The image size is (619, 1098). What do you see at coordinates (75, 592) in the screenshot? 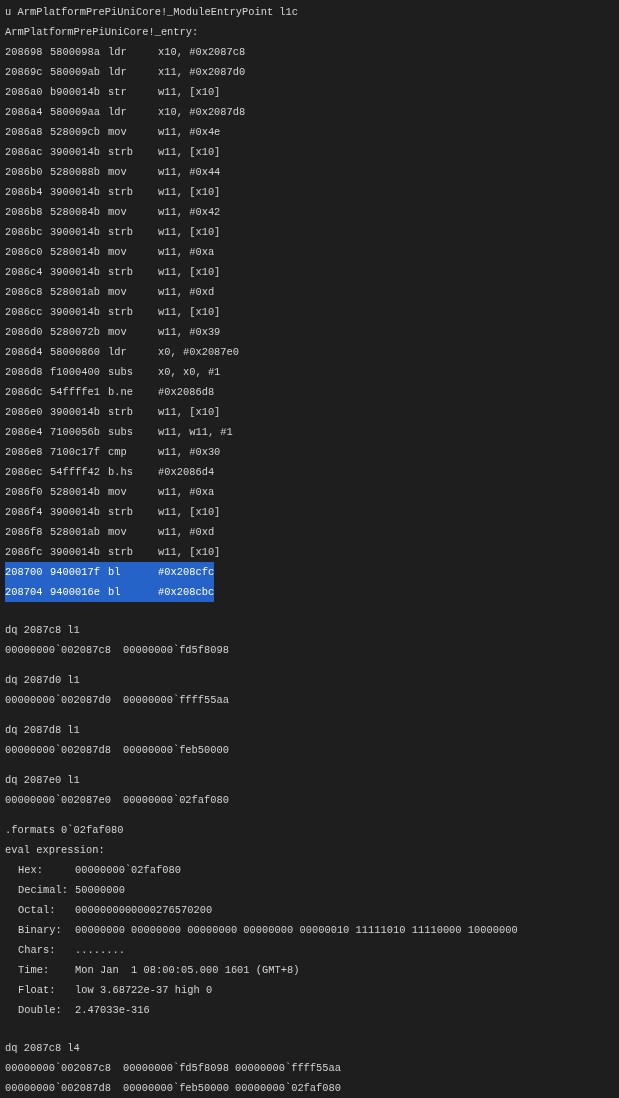
I see `opcode-text: 9400016e` at bounding box center [75, 592].